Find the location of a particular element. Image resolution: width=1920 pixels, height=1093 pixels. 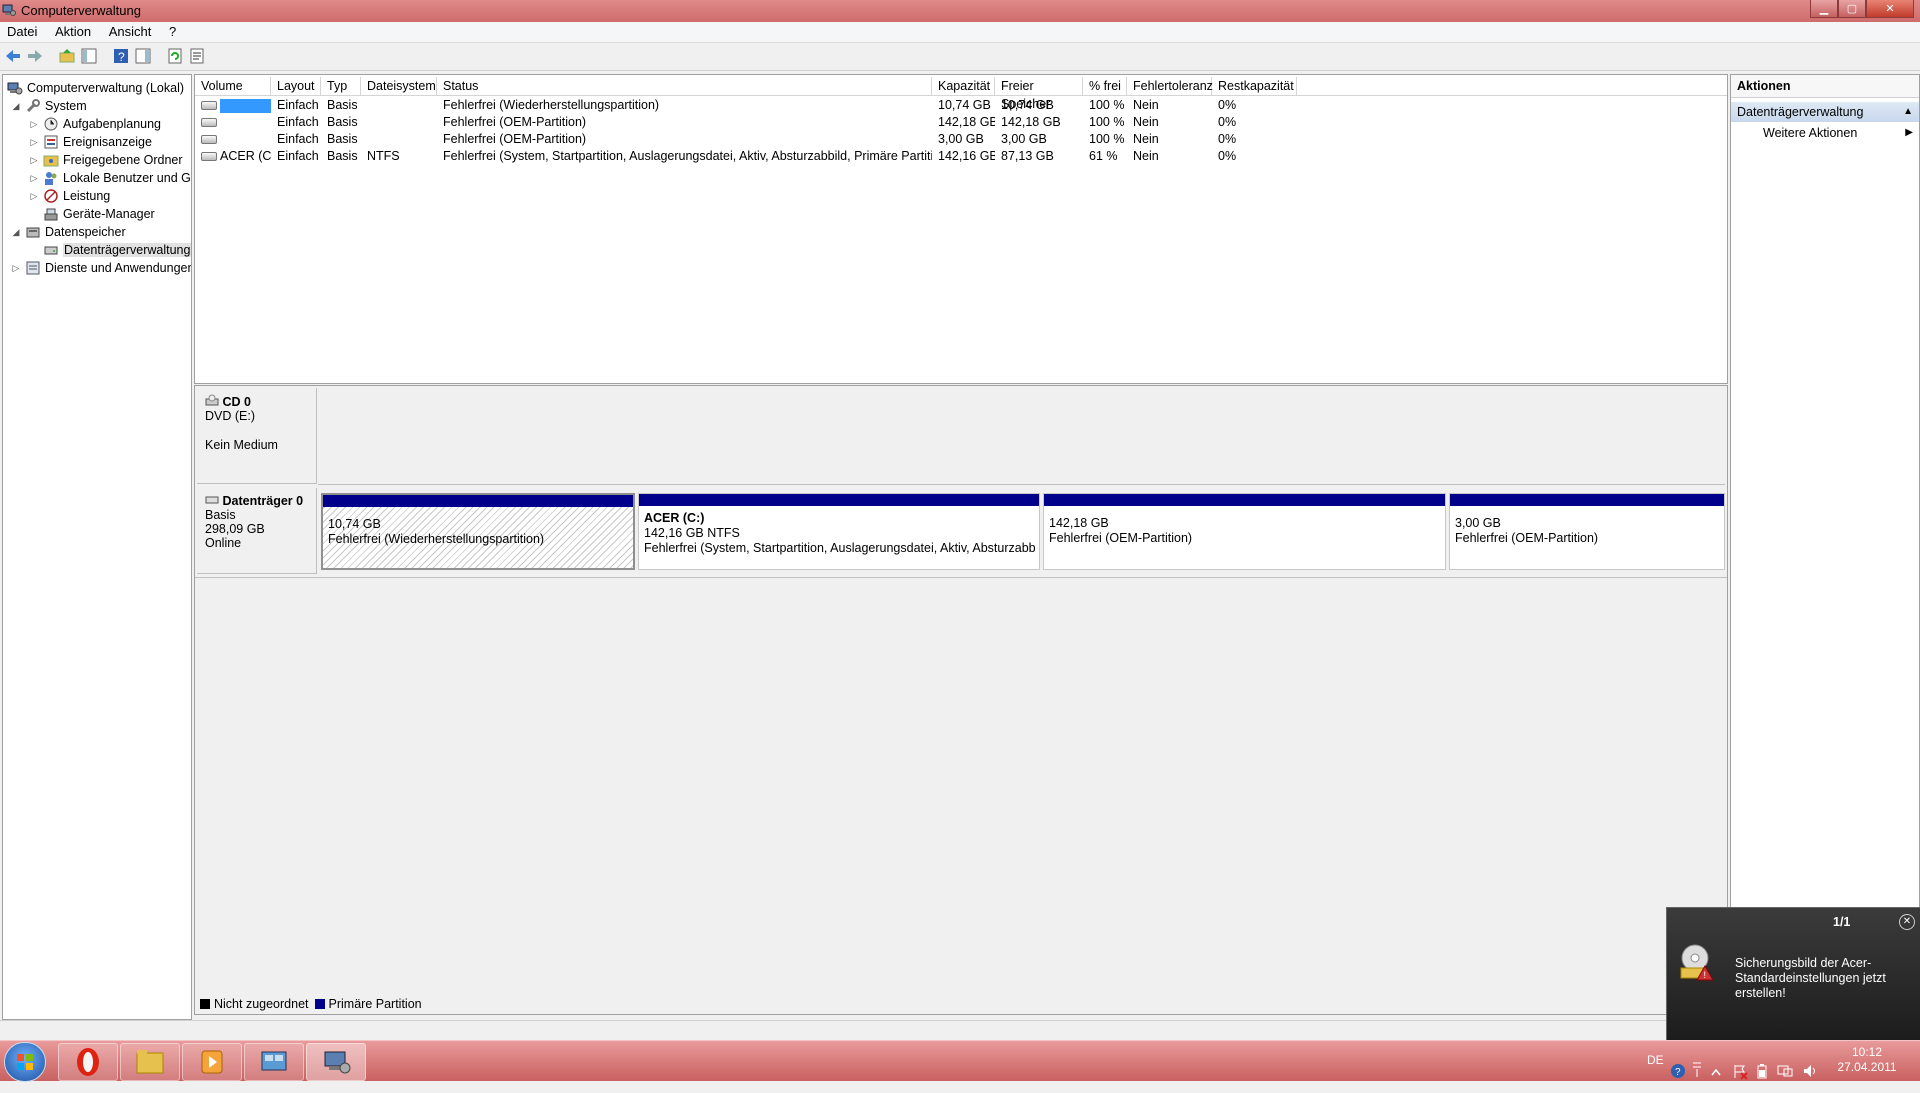

properties-icon is located at coordinates (197, 56).